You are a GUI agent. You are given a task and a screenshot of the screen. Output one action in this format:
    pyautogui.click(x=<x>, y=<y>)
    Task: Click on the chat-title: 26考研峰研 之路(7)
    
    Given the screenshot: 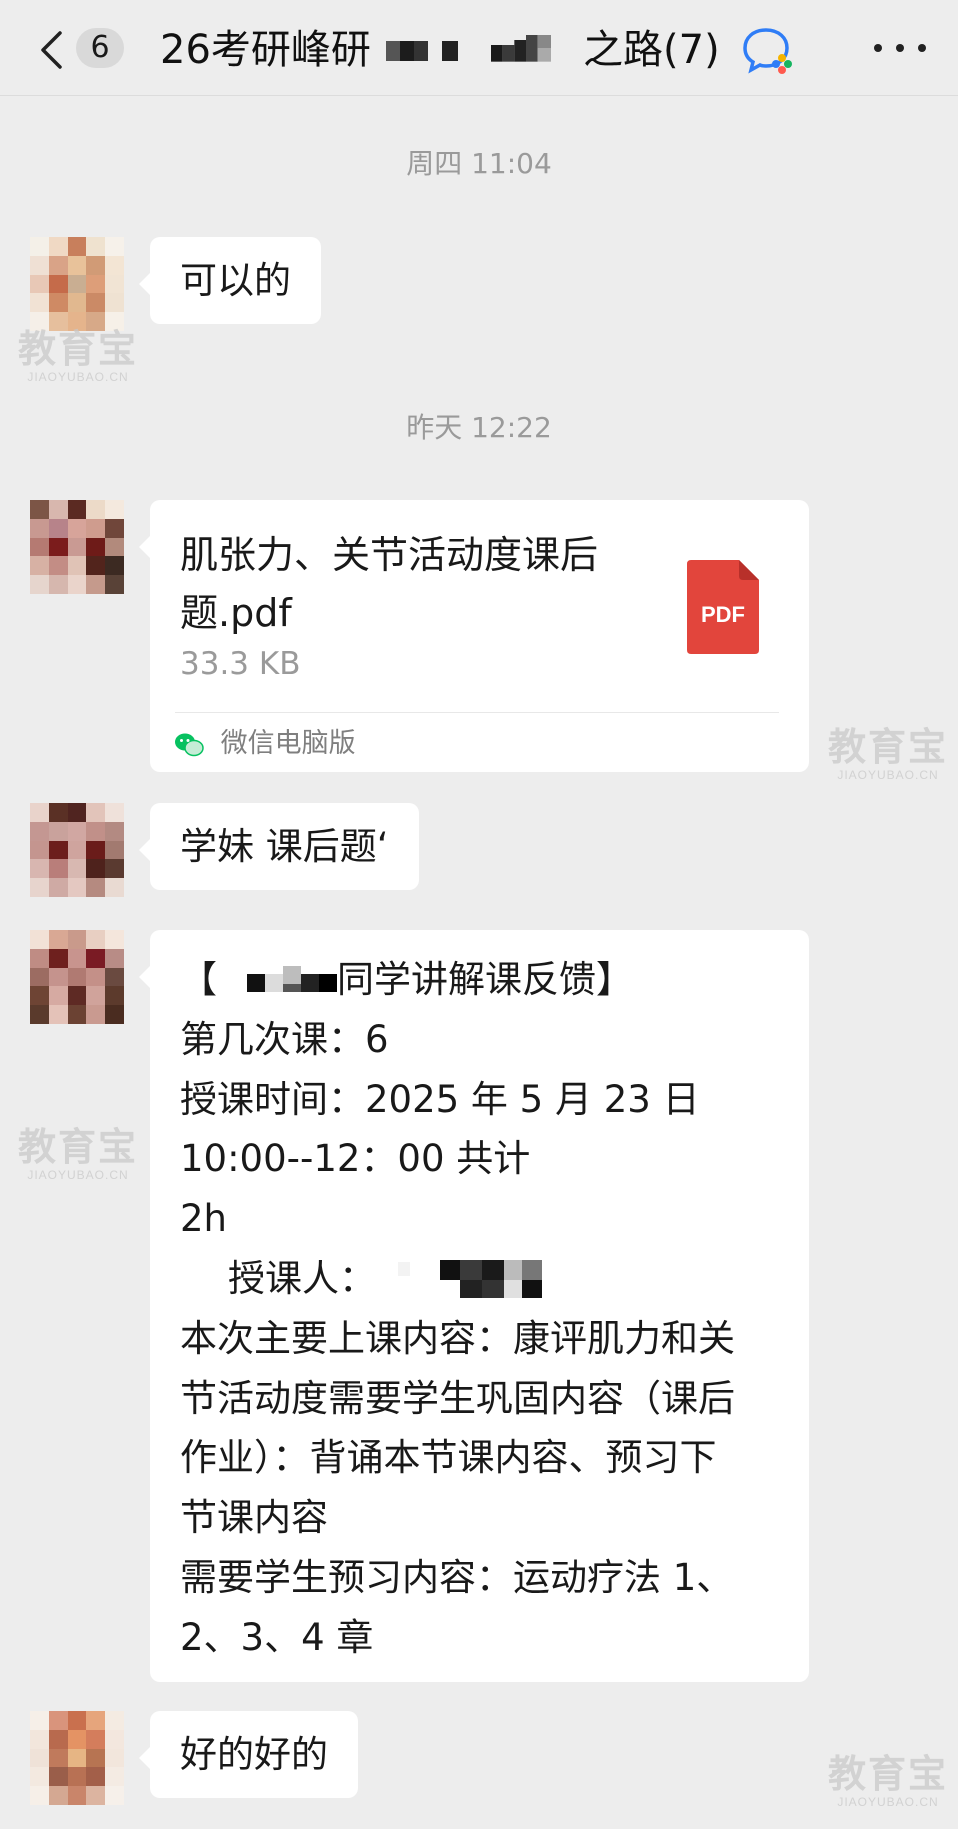 What is the action you would take?
    pyautogui.click(x=477, y=48)
    